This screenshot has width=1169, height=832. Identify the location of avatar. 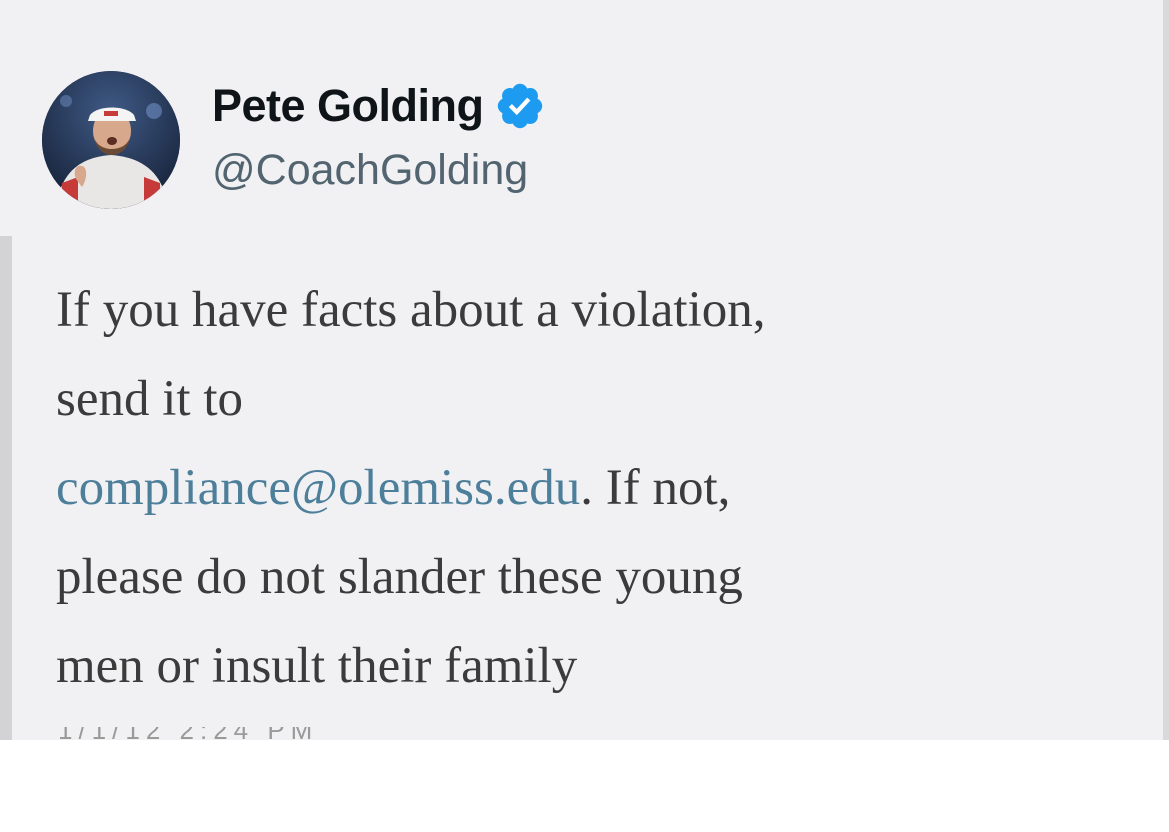
(111, 140).